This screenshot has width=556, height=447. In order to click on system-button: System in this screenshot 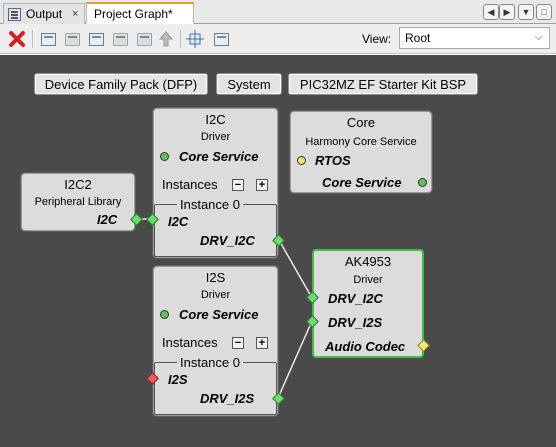, I will do `click(249, 84)`.